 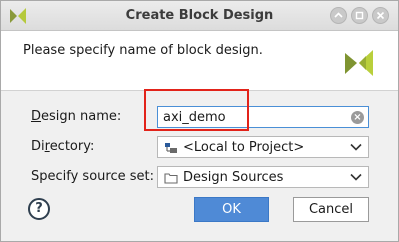 What do you see at coordinates (171, 148) in the screenshot?
I see `local-project-icon` at bounding box center [171, 148].